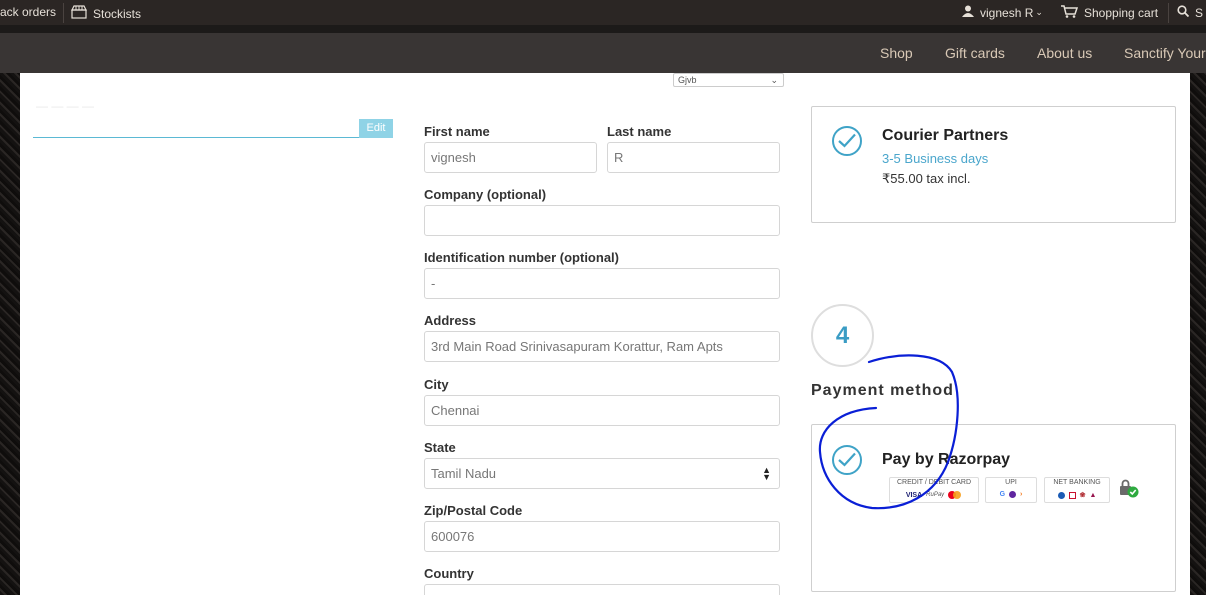 The image size is (1206, 595). What do you see at coordinates (882, 390) in the screenshot?
I see `payment-method-heading: Payment method` at bounding box center [882, 390].